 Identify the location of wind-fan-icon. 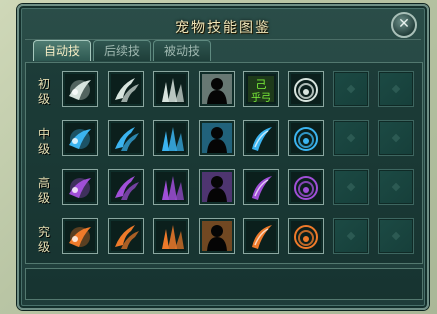
(80, 89).